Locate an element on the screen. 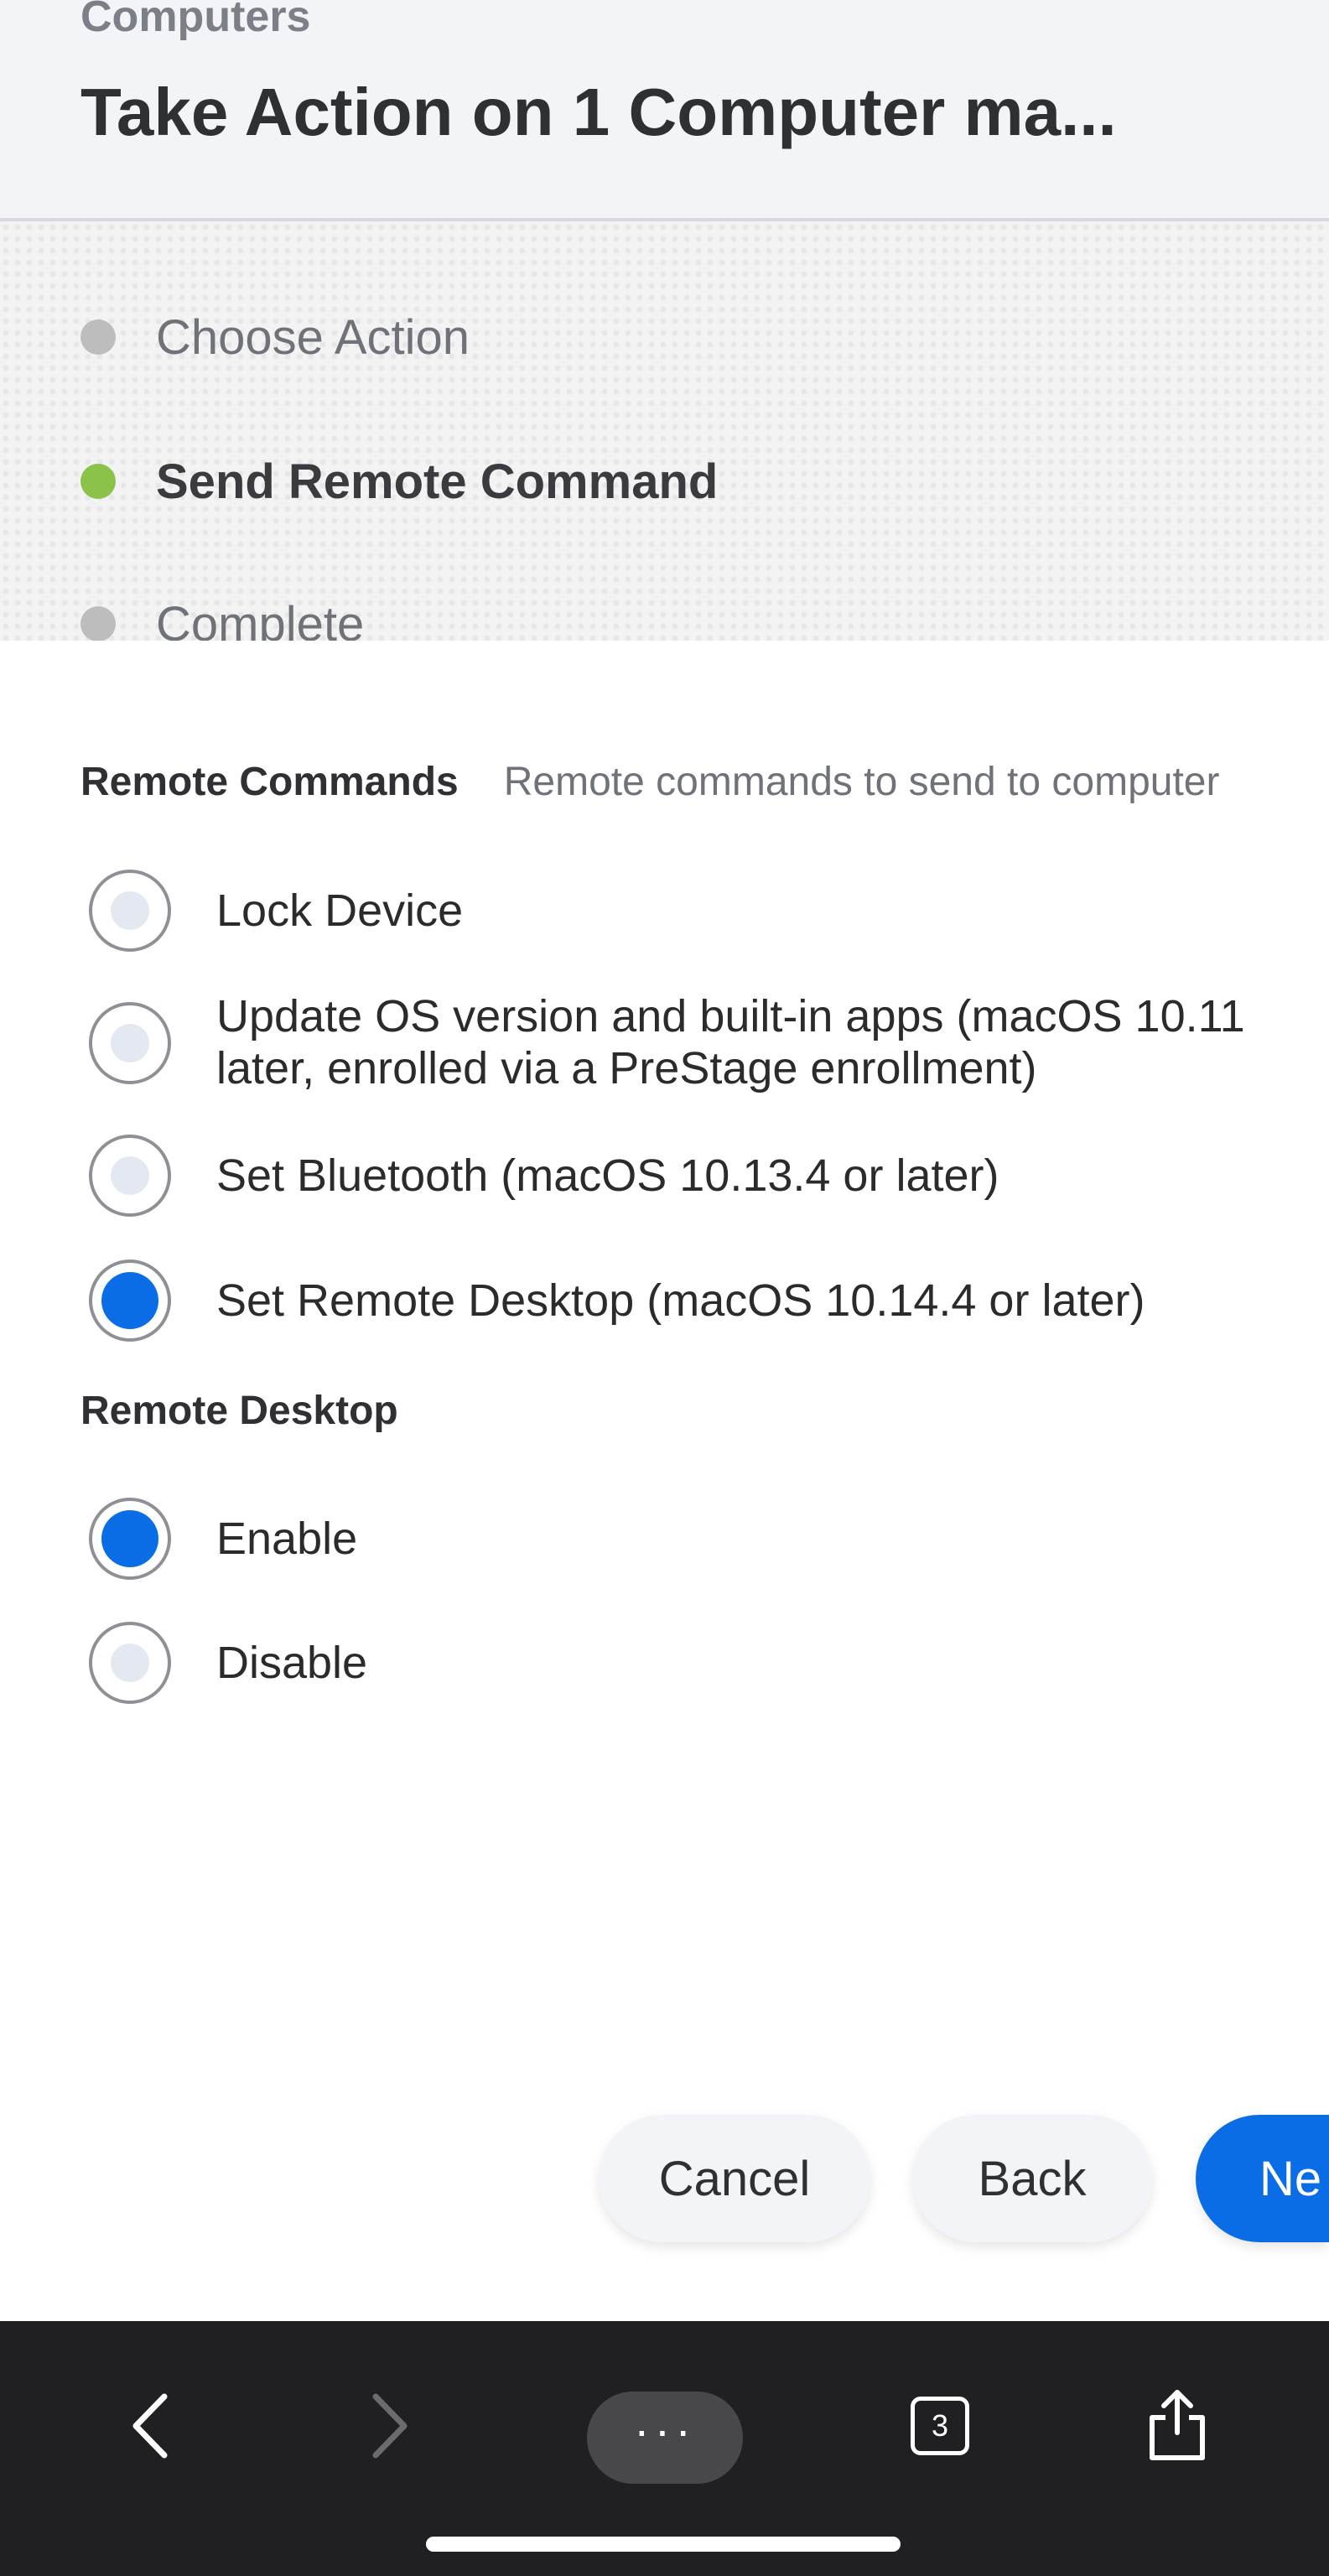 The height and width of the screenshot is (2576, 1329). breadcrumb: Computers is located at coordinates (195, 21).